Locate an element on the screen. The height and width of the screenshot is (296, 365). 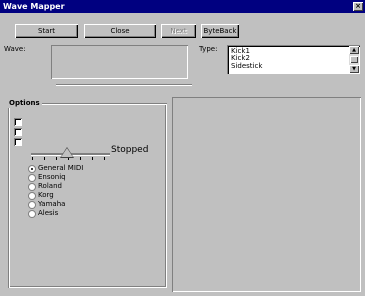
close-icon: × is located at coordinates (358, 6).